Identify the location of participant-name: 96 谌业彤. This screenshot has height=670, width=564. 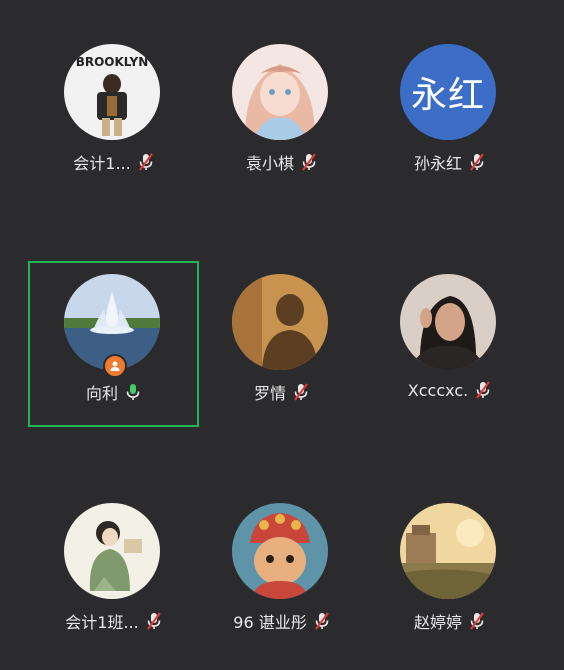
(270, 622).